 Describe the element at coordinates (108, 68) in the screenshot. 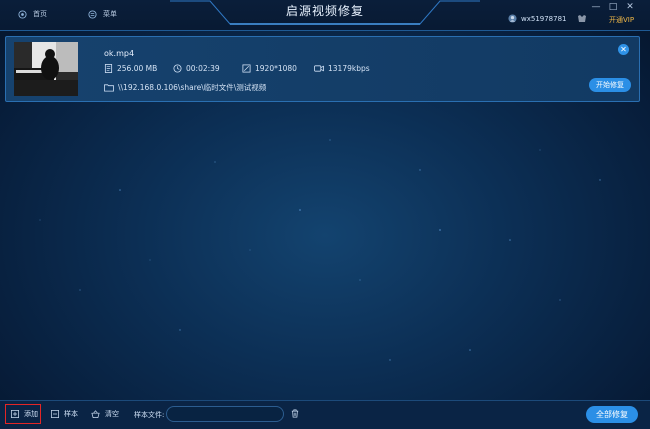

I see `file-icon` at that location.